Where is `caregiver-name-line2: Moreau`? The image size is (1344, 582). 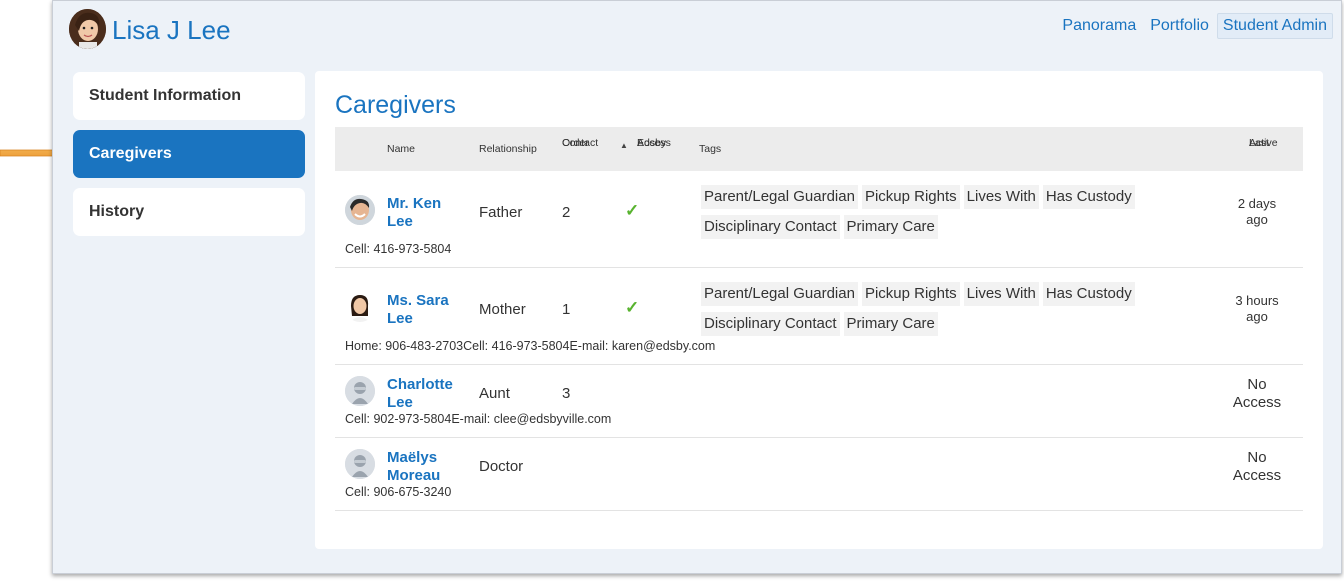 caregiver-name-line2: Moreau is located at coordinates (414, 475).